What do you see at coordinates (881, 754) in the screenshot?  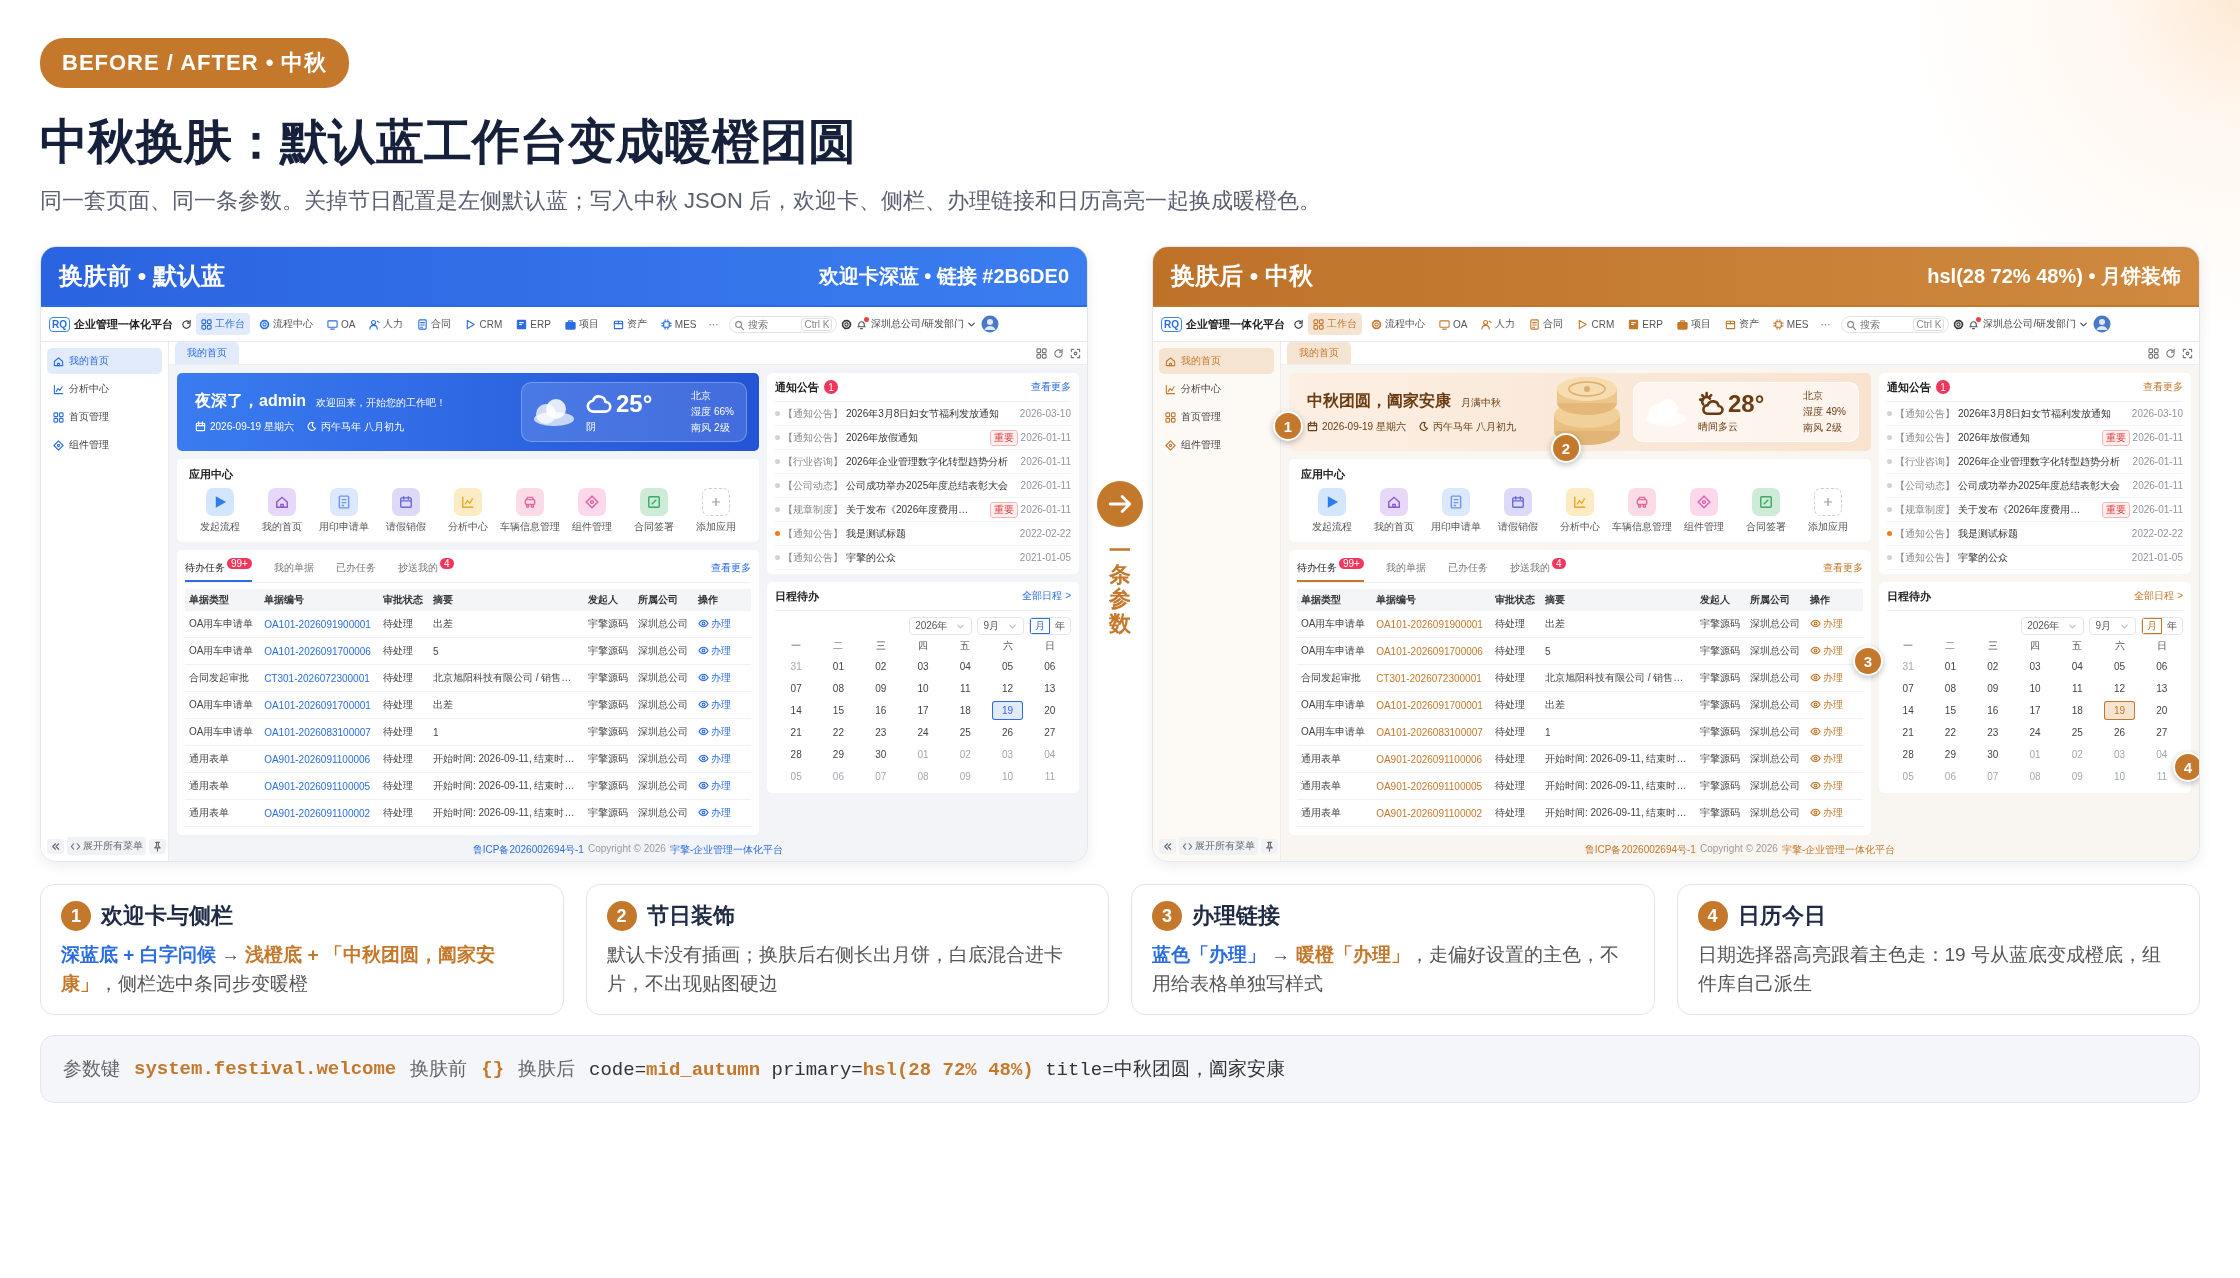 I see `calendar-day: 30` at bounding box center [881, 754].